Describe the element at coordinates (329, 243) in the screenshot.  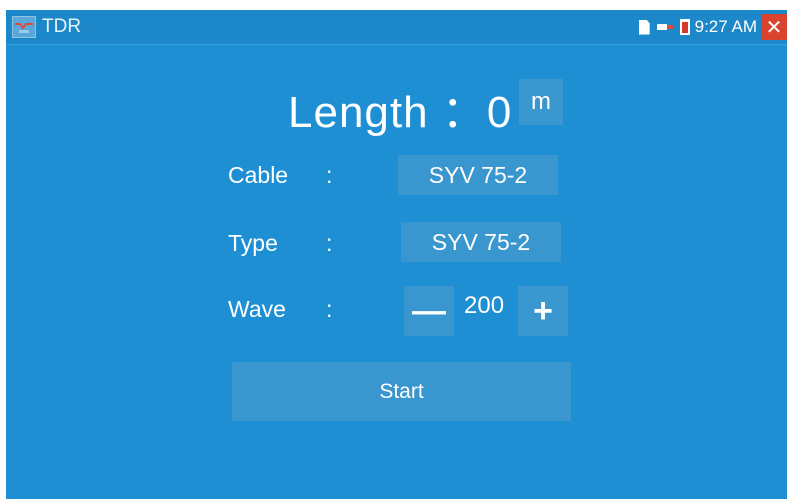
I see `type-colon: :` at that location.